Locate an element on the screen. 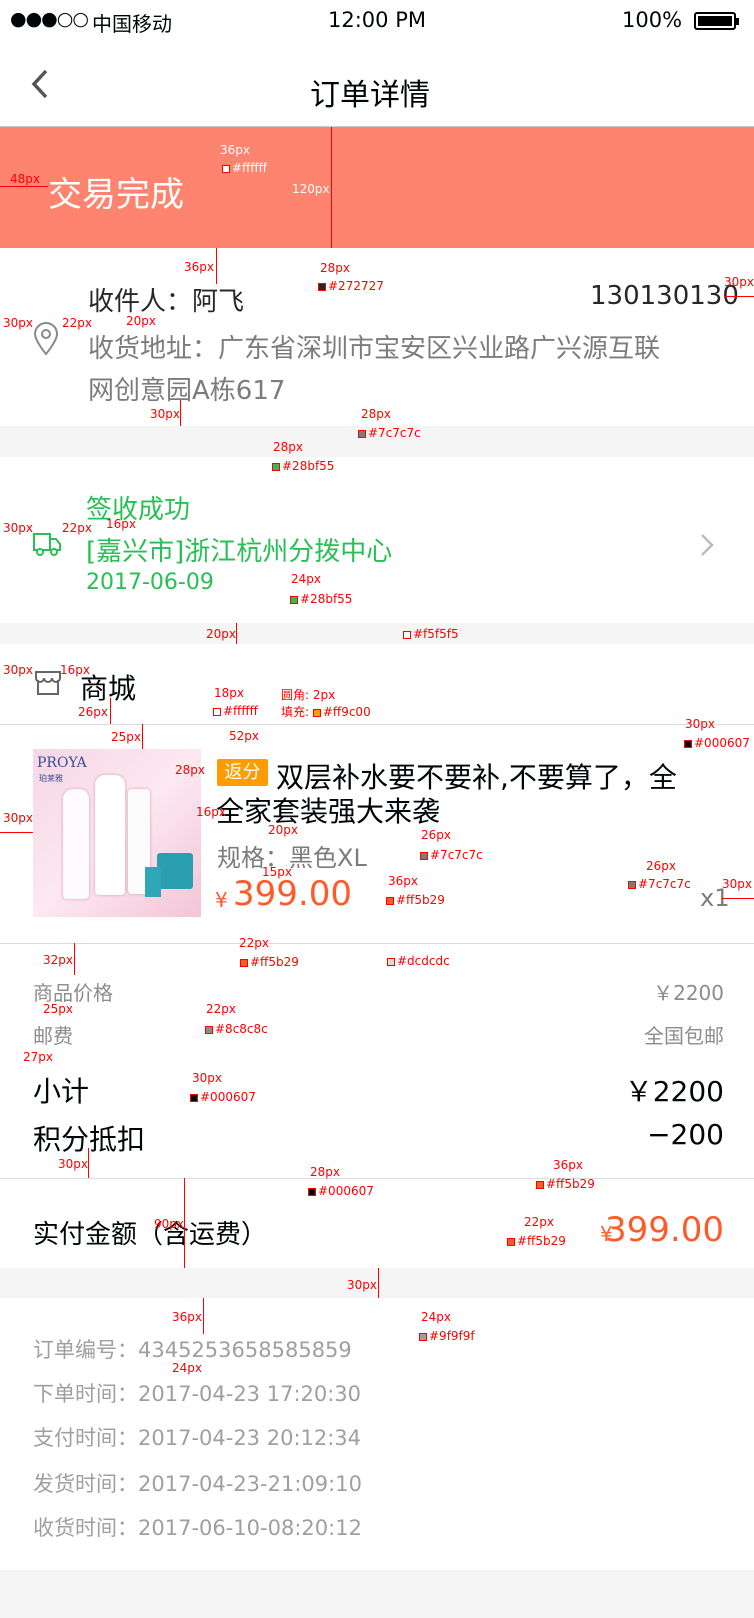 The height and width of the screenshot is (1618, 754). battery-icon is located at coordinates (716, 21).